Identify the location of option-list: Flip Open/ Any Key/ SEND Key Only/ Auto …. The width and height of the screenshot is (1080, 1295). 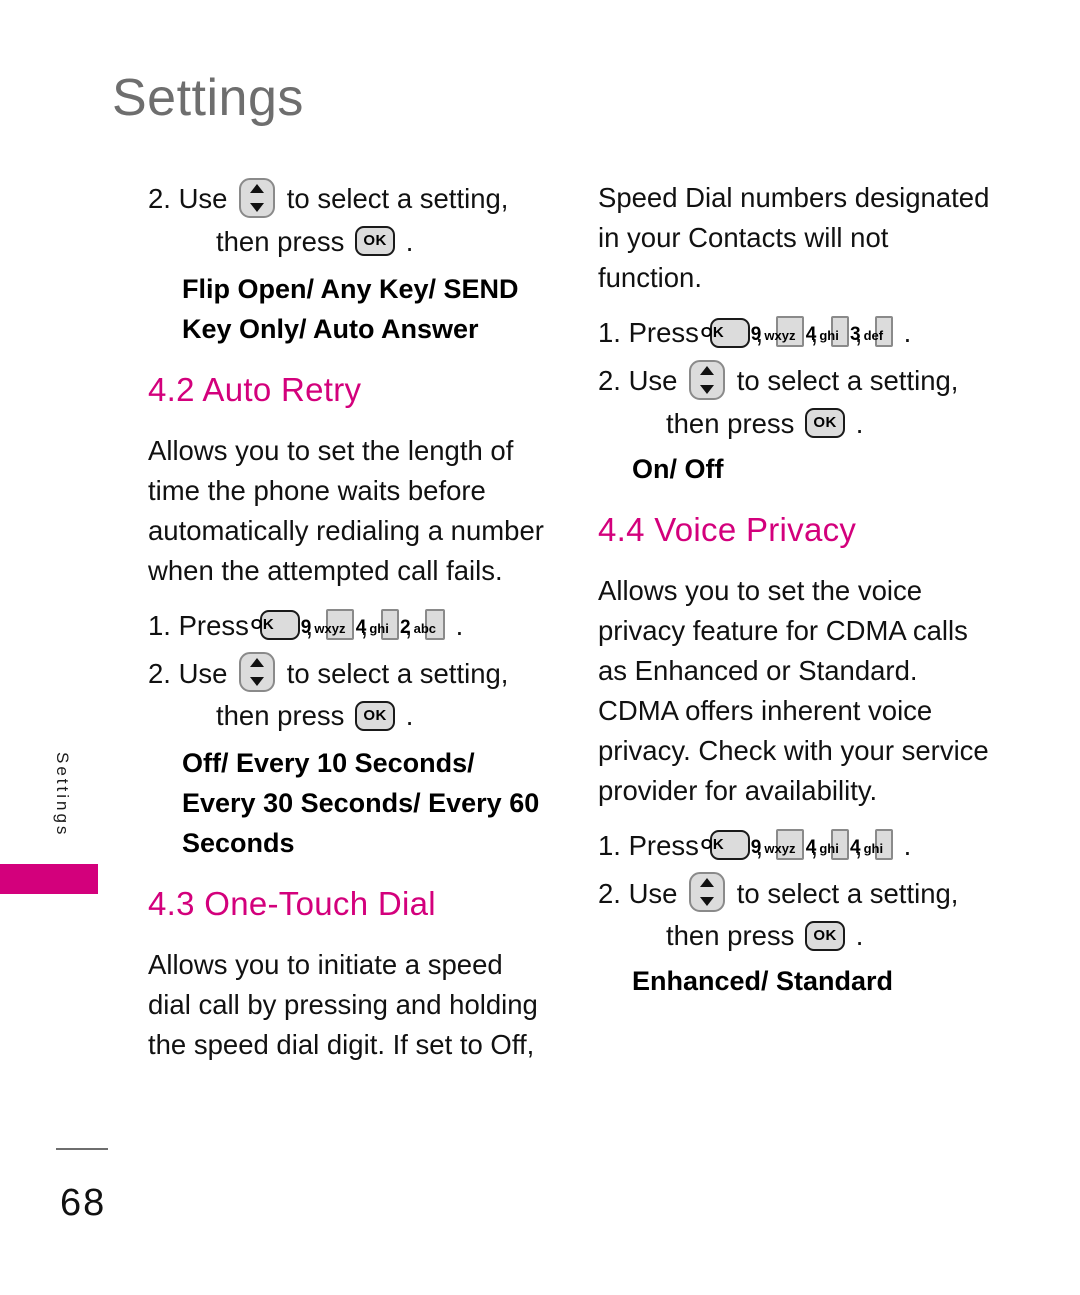
(350, 308).